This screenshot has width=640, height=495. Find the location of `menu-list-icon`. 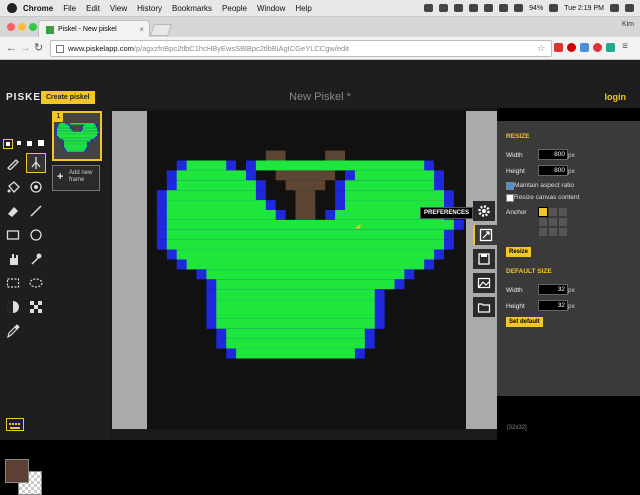

menu-list-icon is located at coordinates (629, 8).